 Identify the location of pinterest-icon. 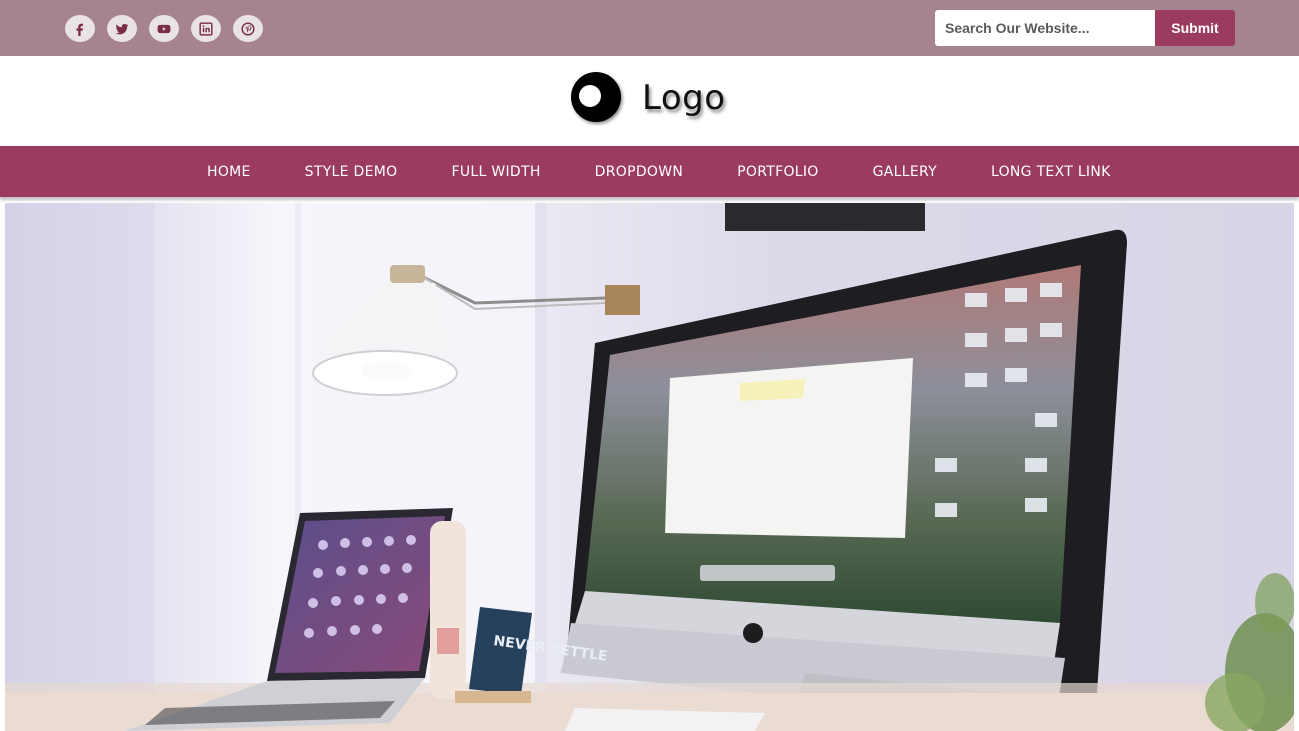
(248, 28).